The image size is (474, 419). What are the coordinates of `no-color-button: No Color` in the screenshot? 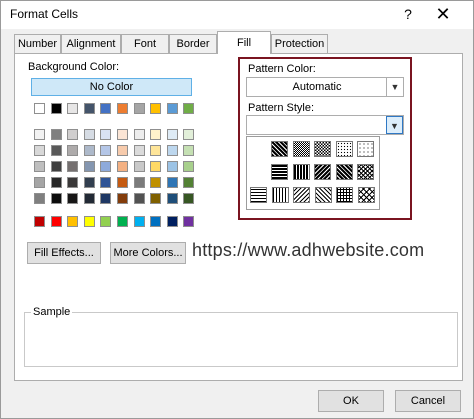 It's located at (111, 87).